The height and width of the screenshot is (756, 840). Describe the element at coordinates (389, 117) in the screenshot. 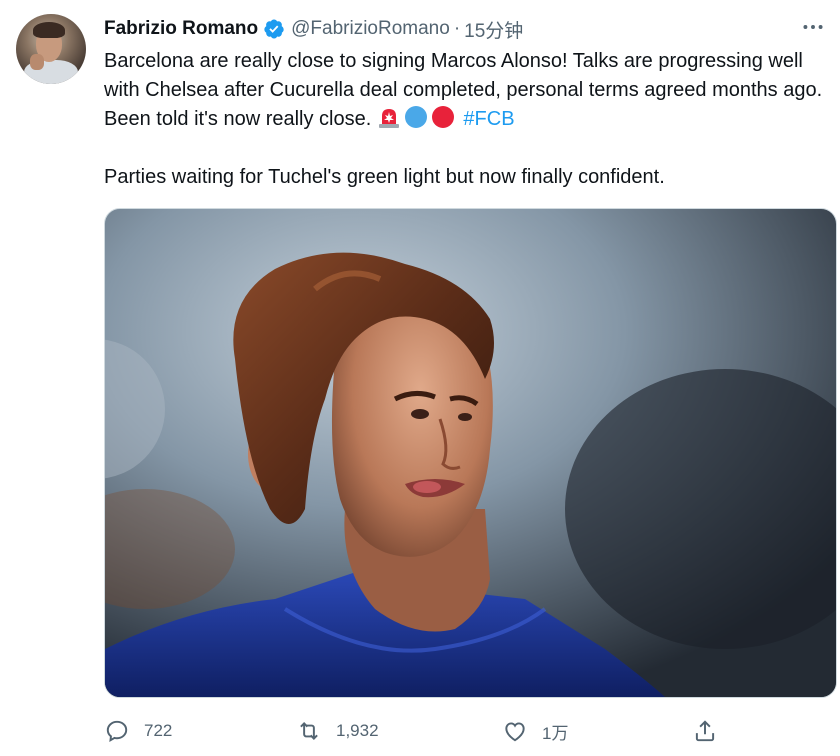

I see `siren-emoji` at that location.